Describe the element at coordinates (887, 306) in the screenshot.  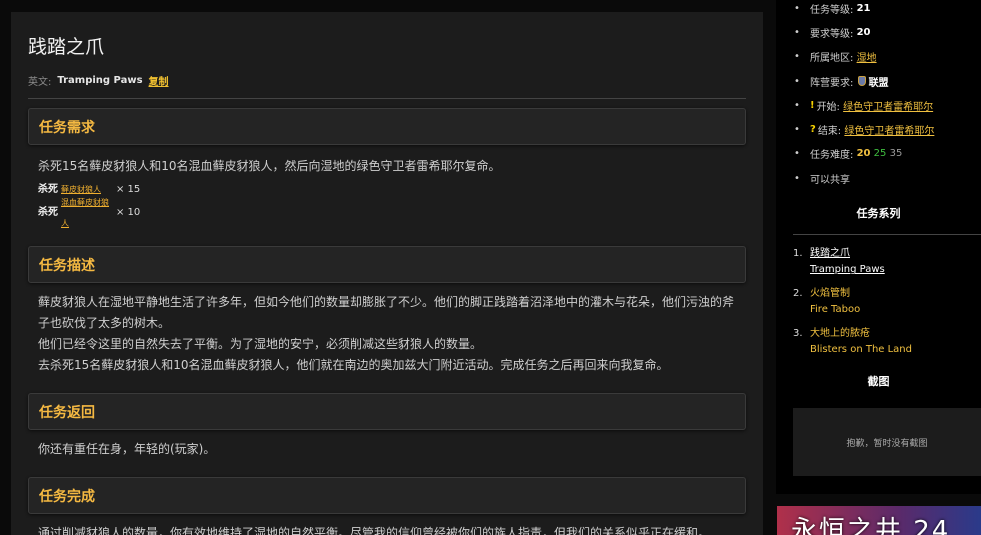
I see `series-item: 2. 火焰管制 Fire Taboo` at that location.